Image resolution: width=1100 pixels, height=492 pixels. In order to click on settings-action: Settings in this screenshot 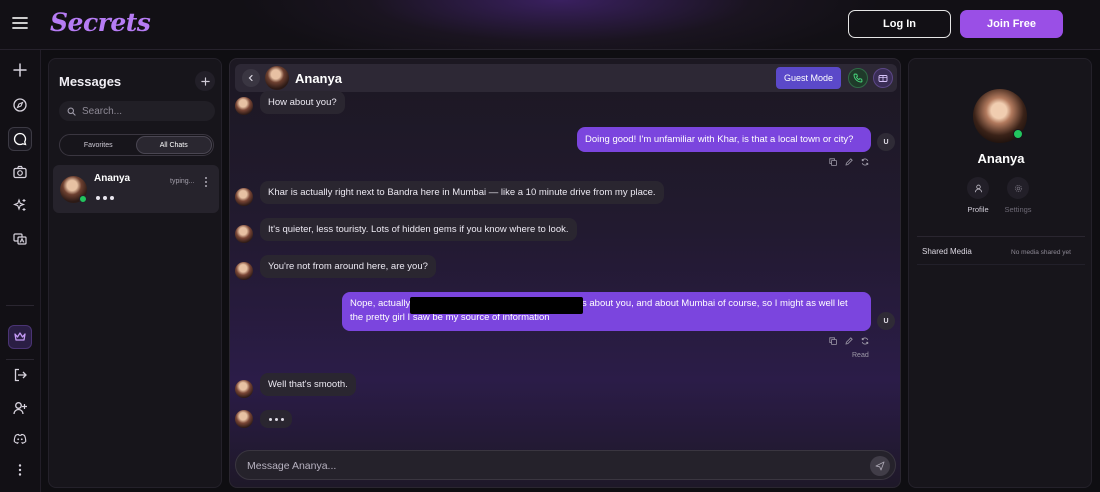, I will do `click(1018, 195)`.